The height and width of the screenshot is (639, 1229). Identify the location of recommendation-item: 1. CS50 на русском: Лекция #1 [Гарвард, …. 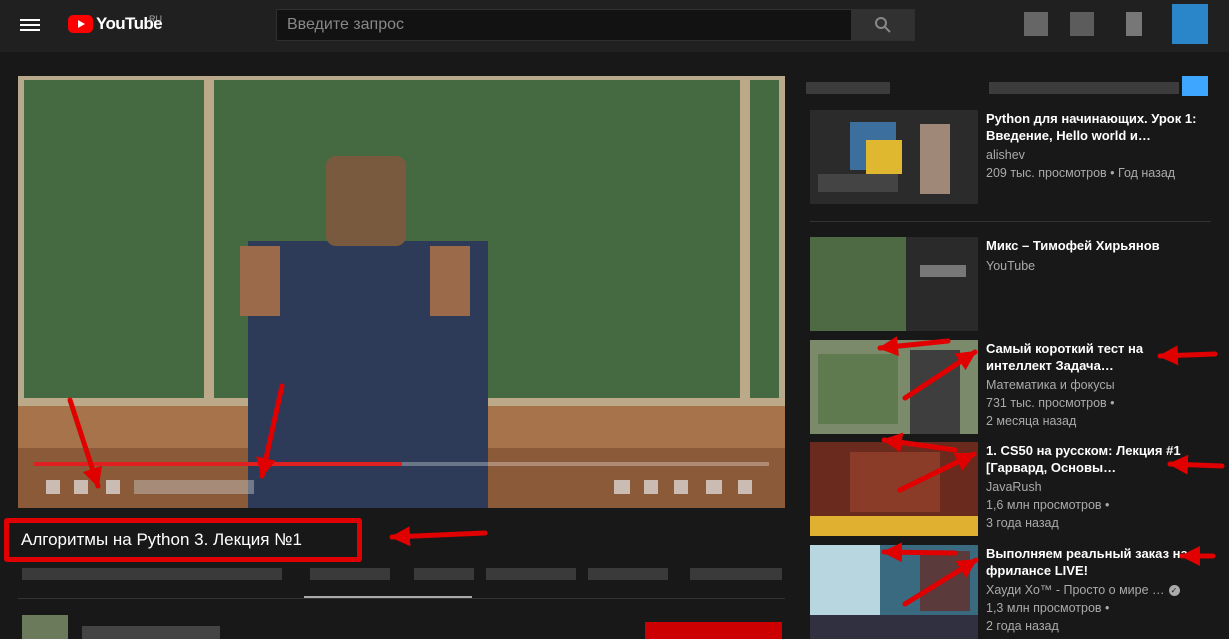
(1010, 489).